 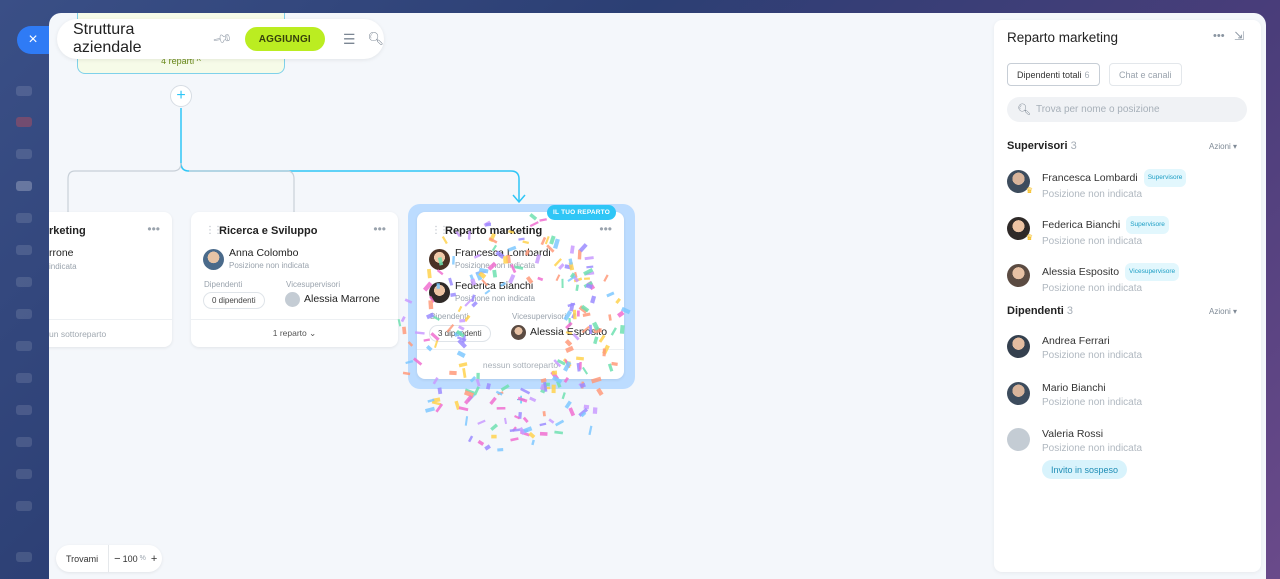 I want to click on plus-icon: +, so click(x=521, y=400).